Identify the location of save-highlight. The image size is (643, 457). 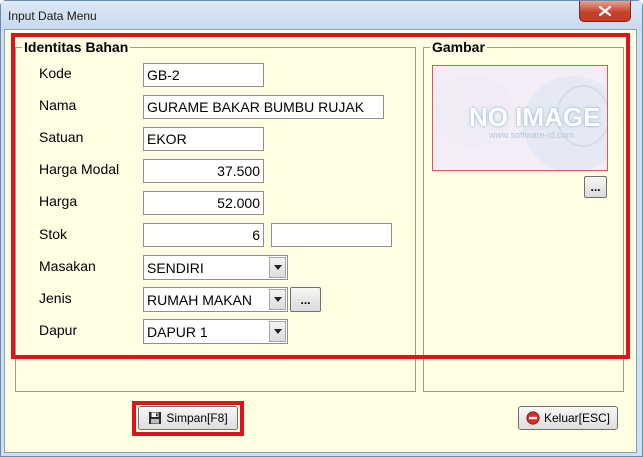
(188, 418).